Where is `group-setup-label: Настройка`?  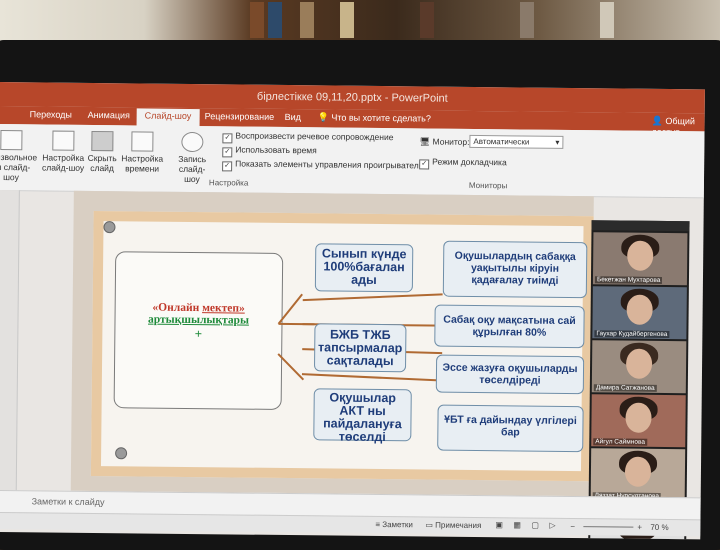
group-setup-label: Настройка is located at coordinates (228, 183).